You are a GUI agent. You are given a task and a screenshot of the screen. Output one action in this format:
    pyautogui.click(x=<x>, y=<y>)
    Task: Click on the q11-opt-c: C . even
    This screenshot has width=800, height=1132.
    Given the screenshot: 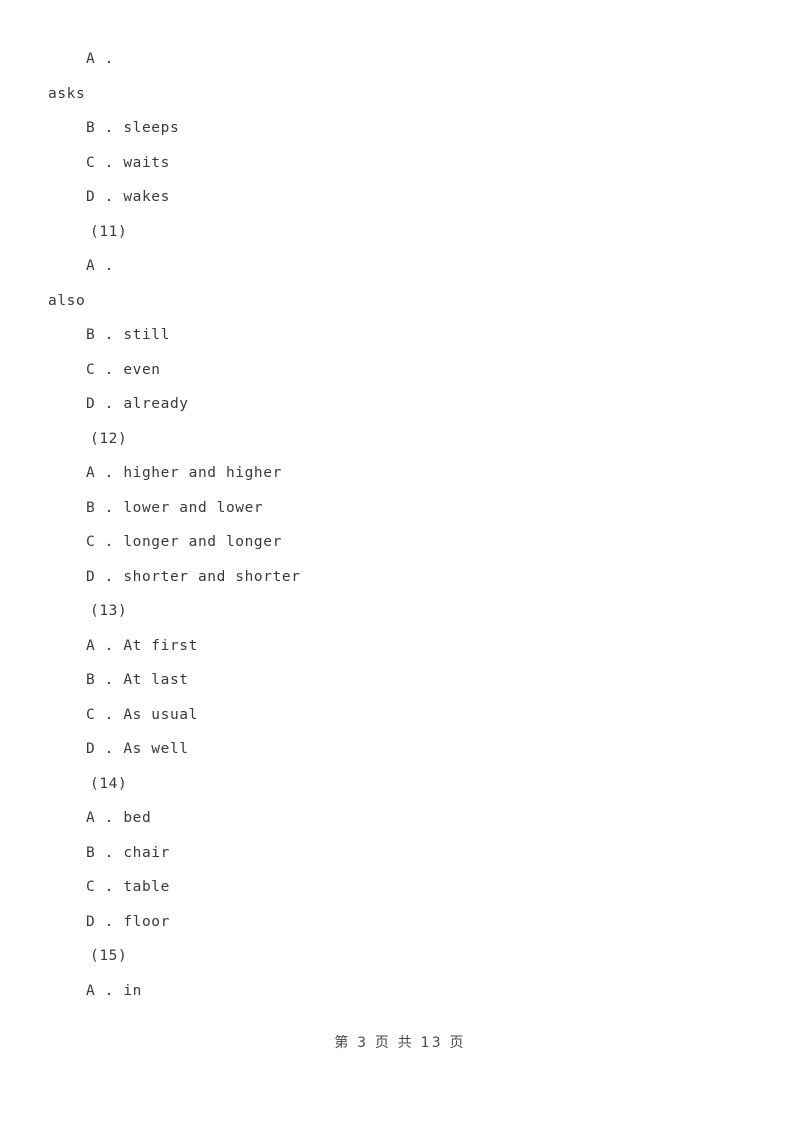 What is the action you would take?
    pyautogui.click(x=123, y=369)
    